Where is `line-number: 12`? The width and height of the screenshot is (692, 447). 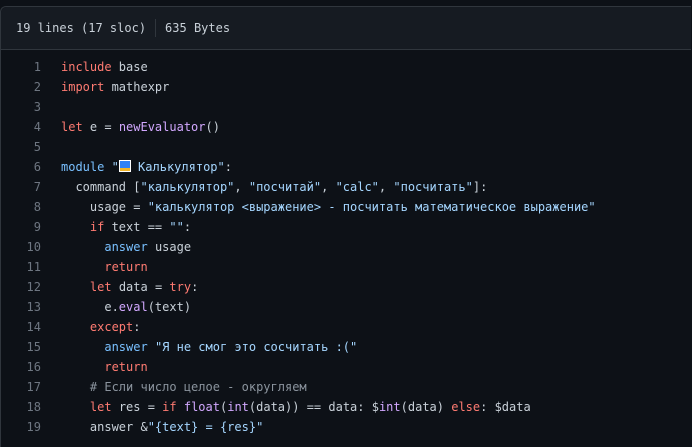
line-number: 12 is located at coordinates (21, 287).